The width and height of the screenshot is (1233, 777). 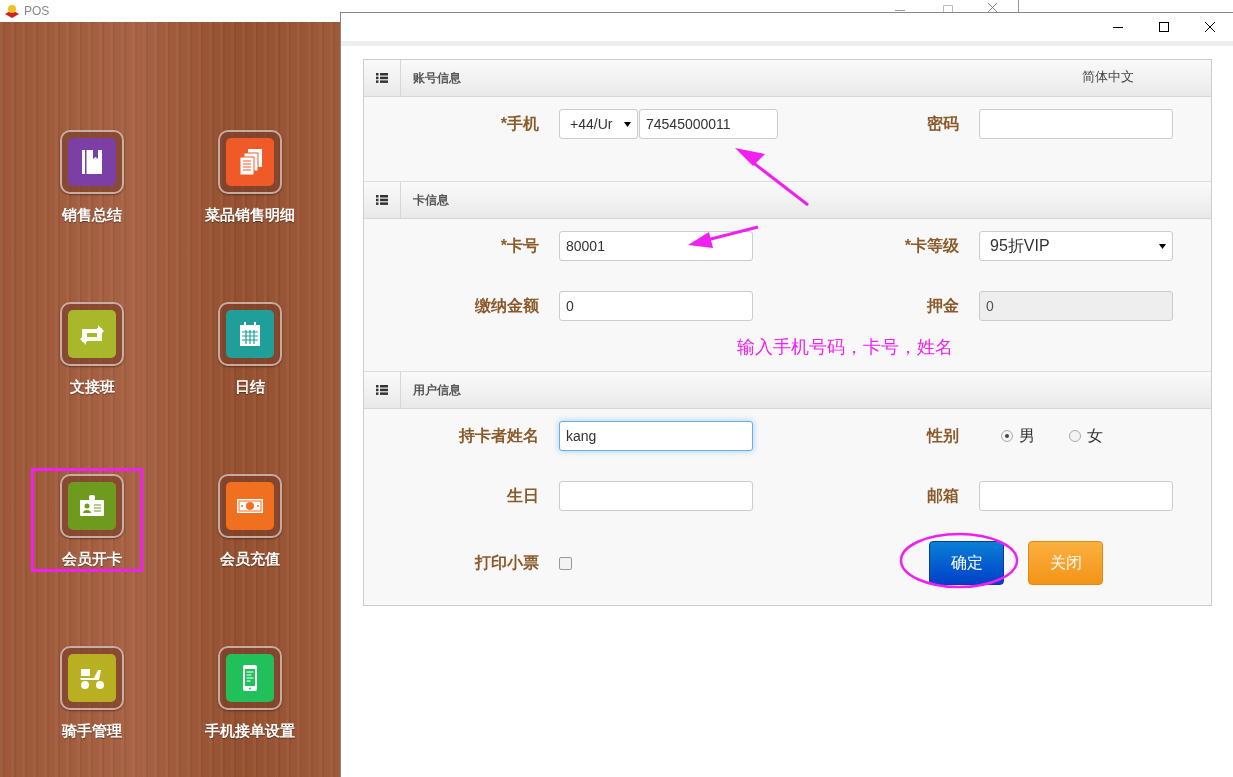 What do you see at coordinates (430, 200) in the screenshot?
I see `section-title: 卡信息` at bounding box center [430, 200].